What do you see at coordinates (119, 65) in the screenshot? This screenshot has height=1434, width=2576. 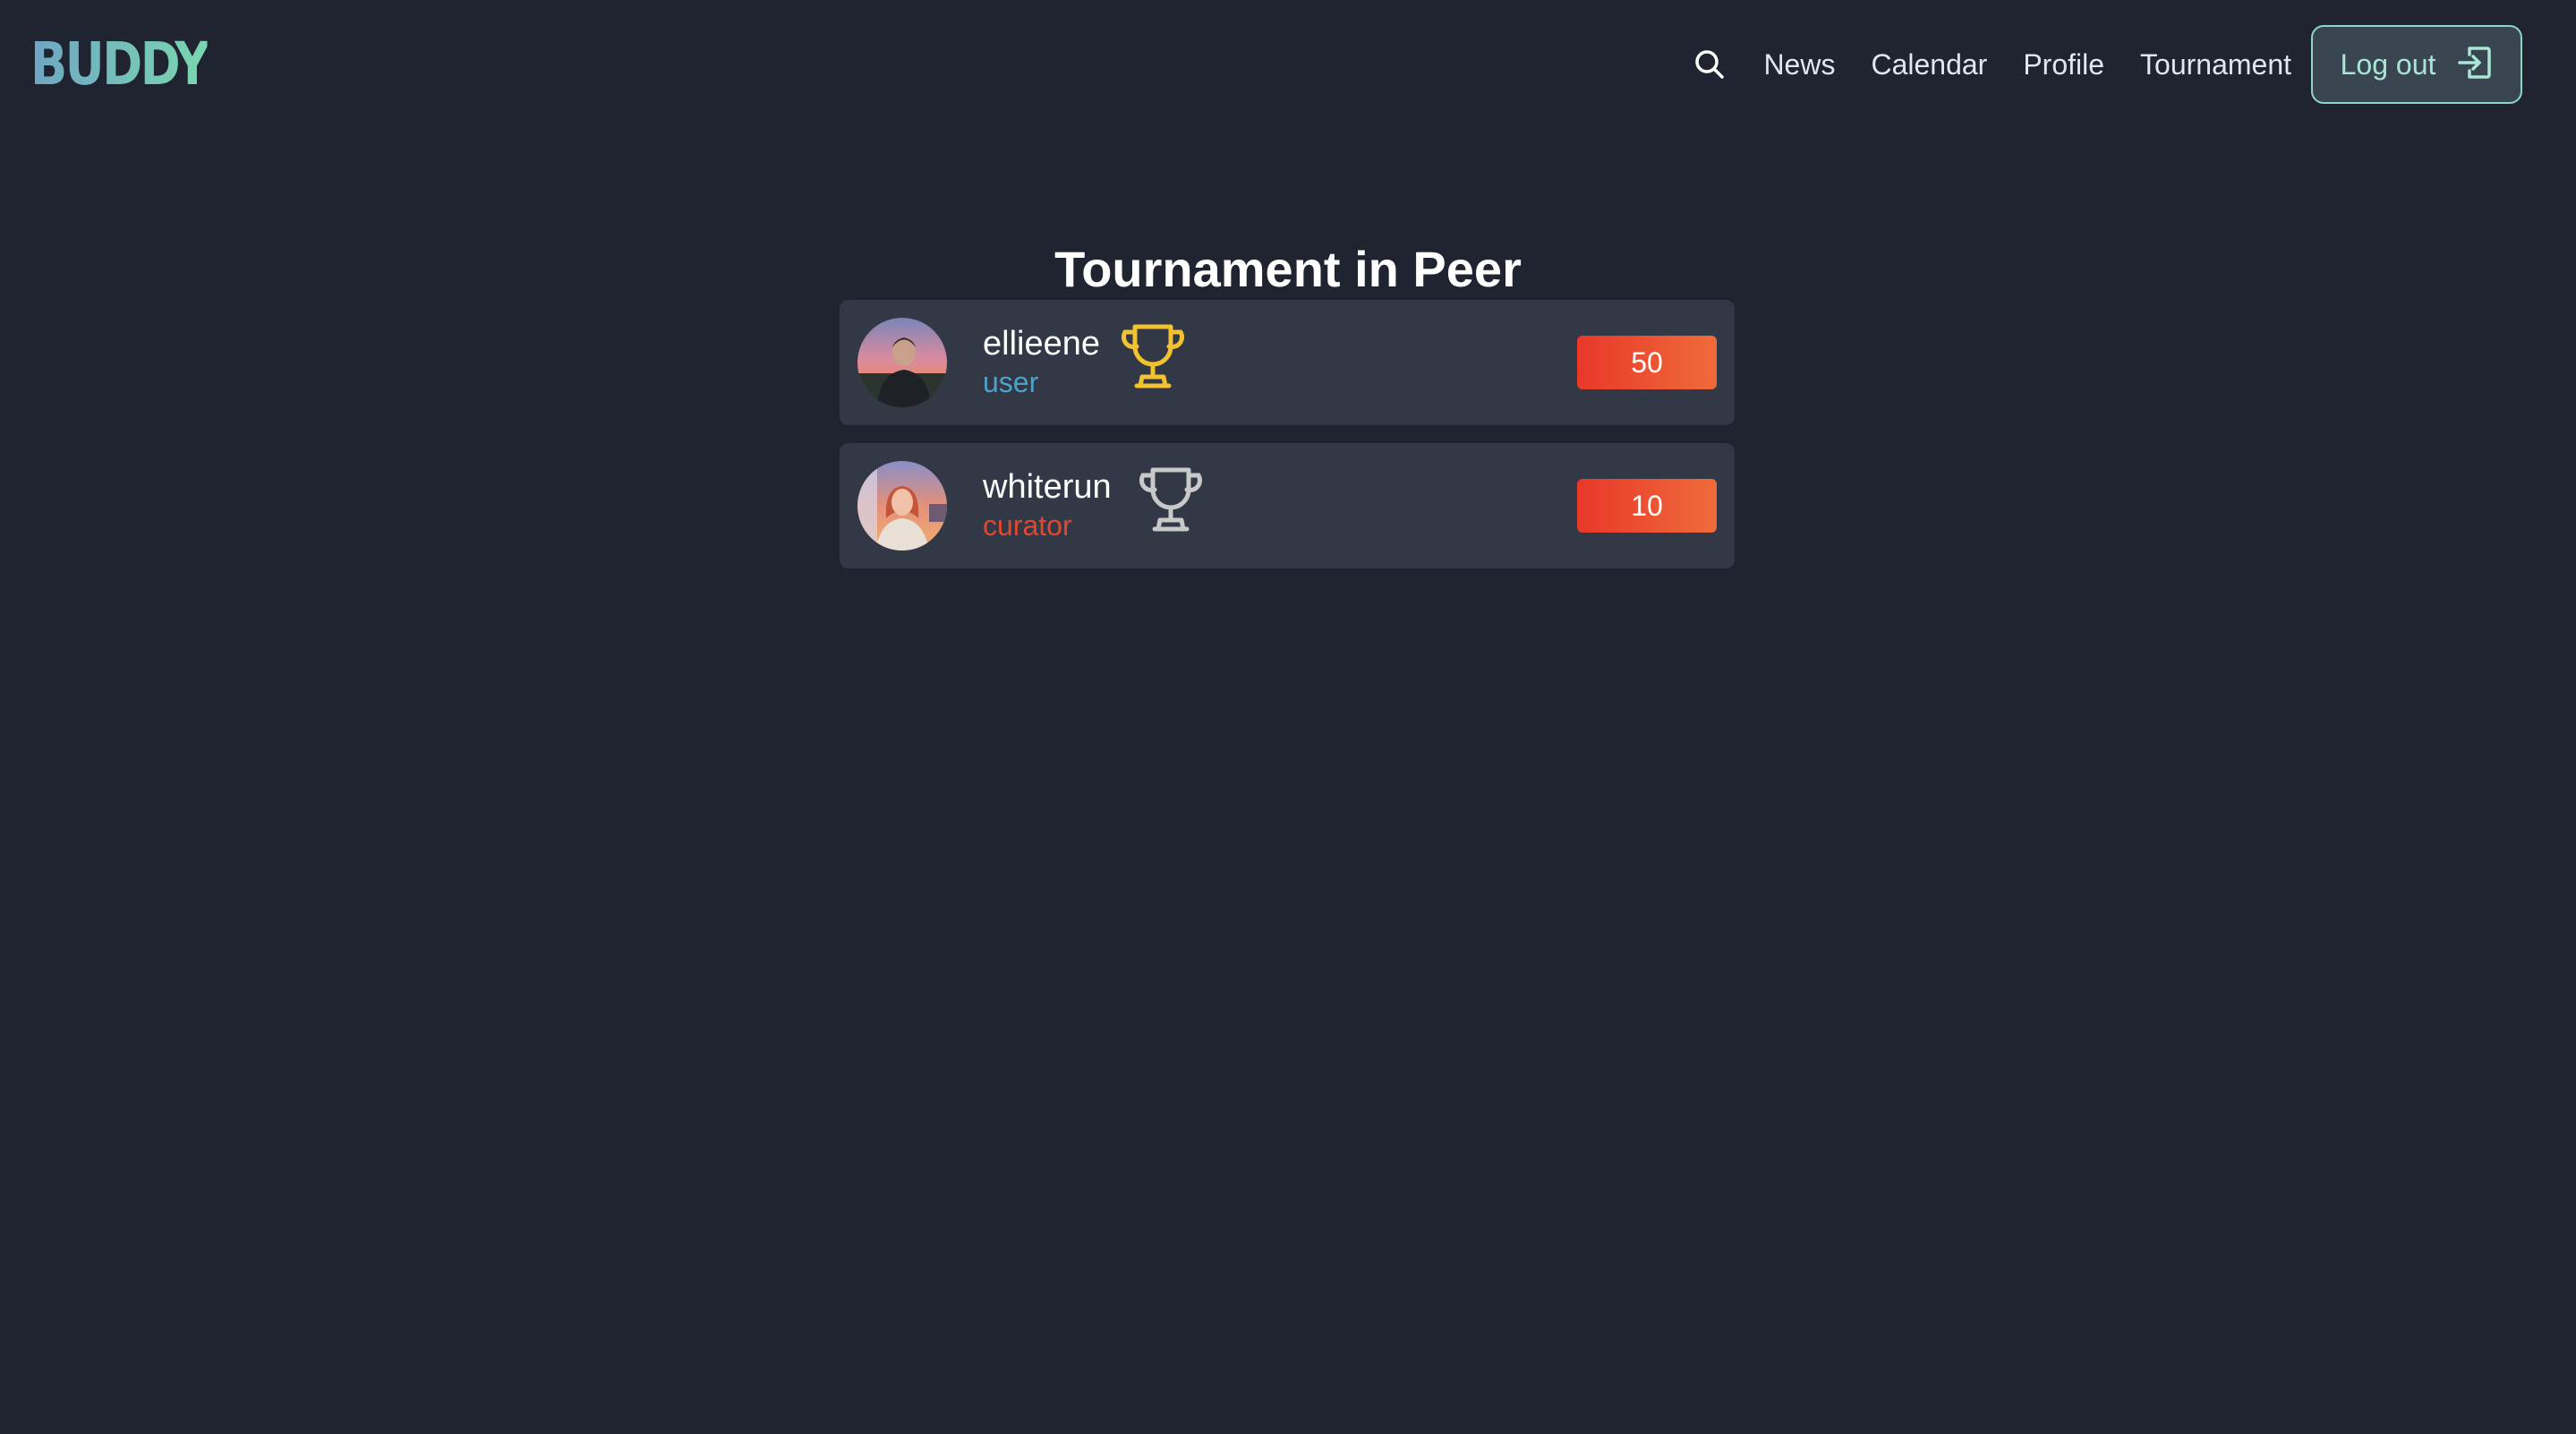 I see `buddy-logo: BUDDY` at bounding box center [119, 65].